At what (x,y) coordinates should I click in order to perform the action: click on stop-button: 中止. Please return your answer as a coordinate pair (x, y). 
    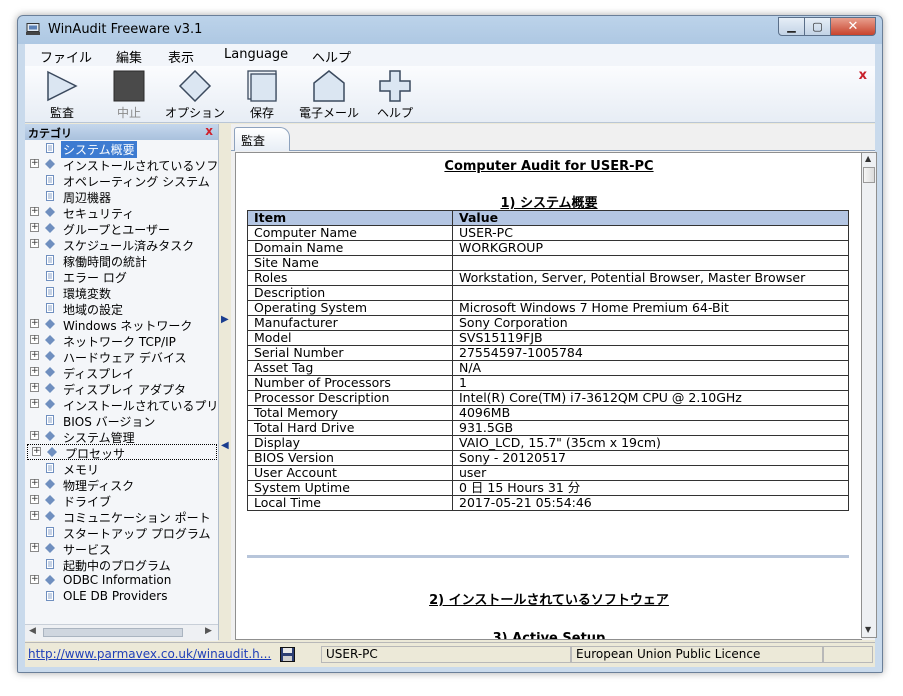
    Looking at the image, I should click on (129, 95).